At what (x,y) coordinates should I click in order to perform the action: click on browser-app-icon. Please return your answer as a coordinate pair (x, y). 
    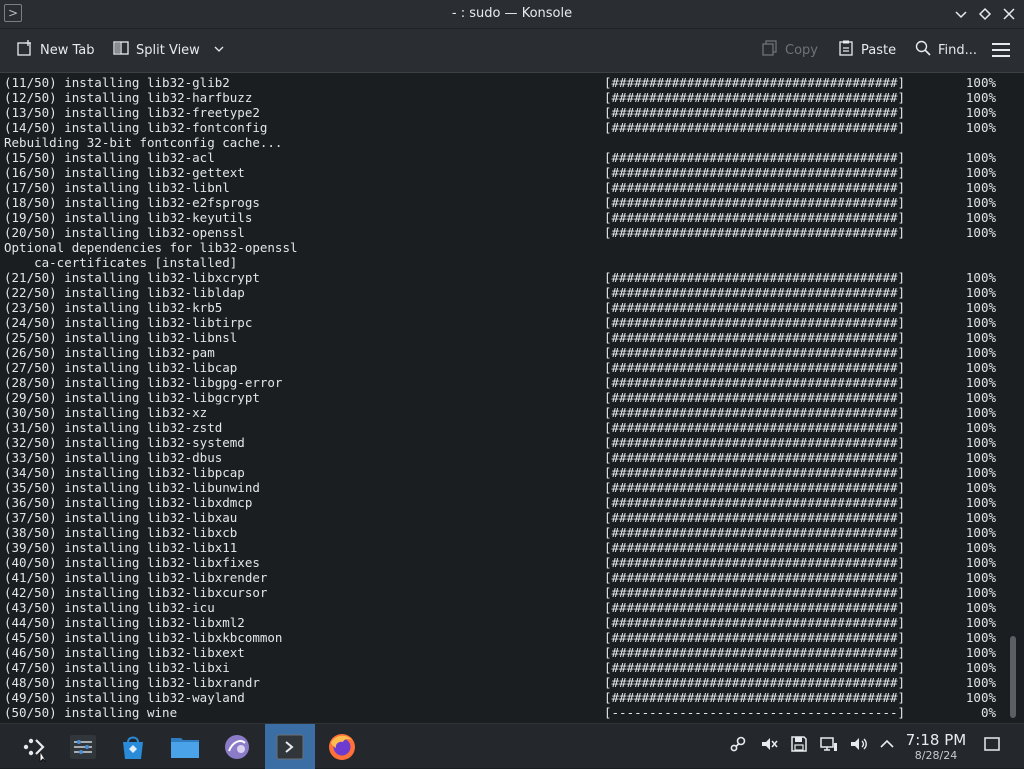
    Looking at the image, I should click on (237, 746).